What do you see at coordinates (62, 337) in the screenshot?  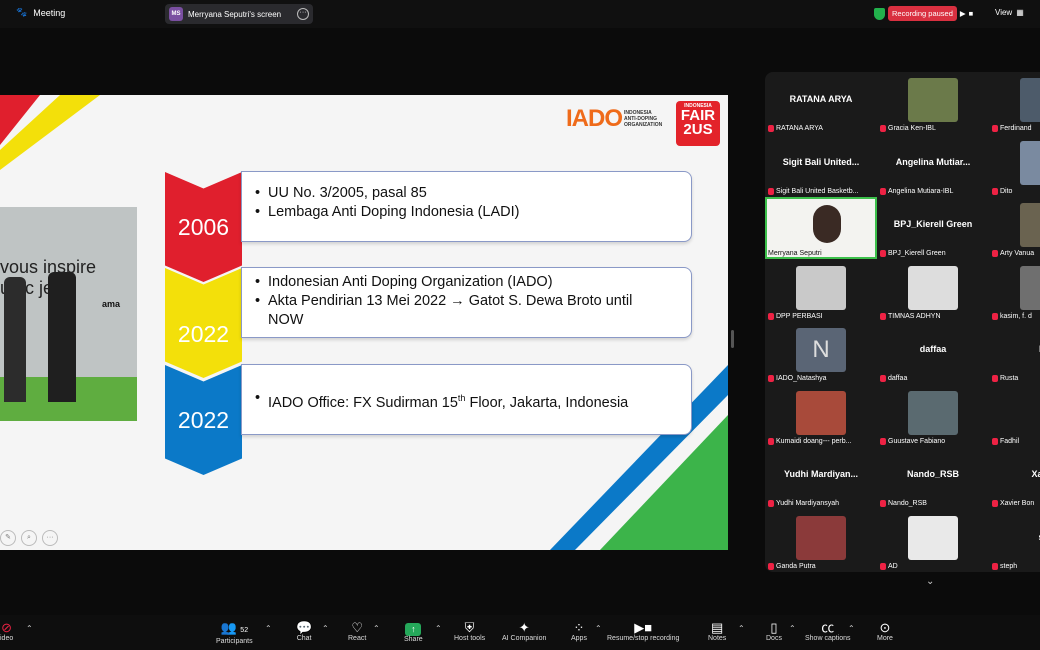 I see `person-silhouette` at bounding box center [62, 337].